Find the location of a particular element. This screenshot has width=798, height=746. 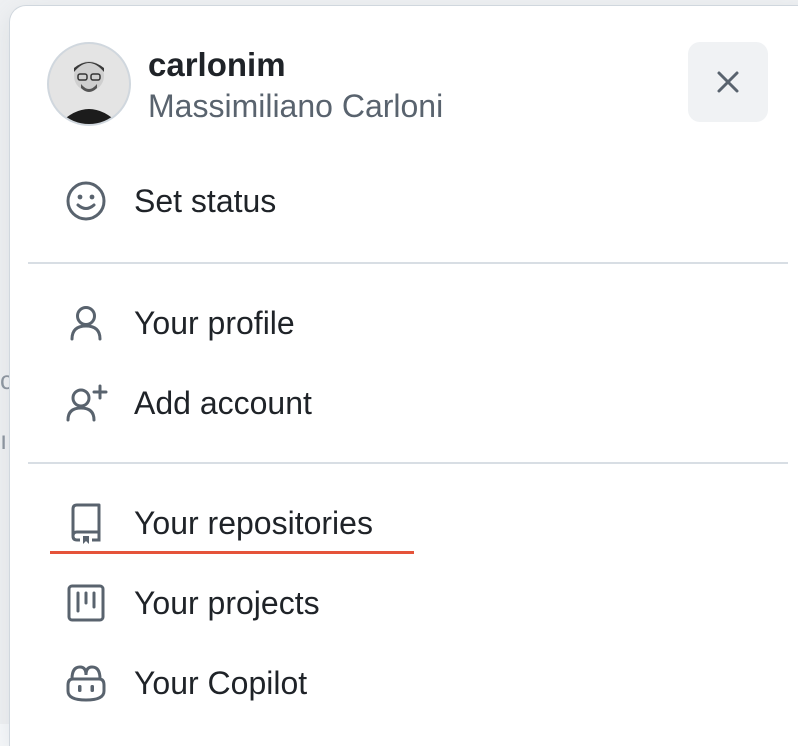

menu-item-your-repositories: Your repositories is located at coordinates (408, 523).